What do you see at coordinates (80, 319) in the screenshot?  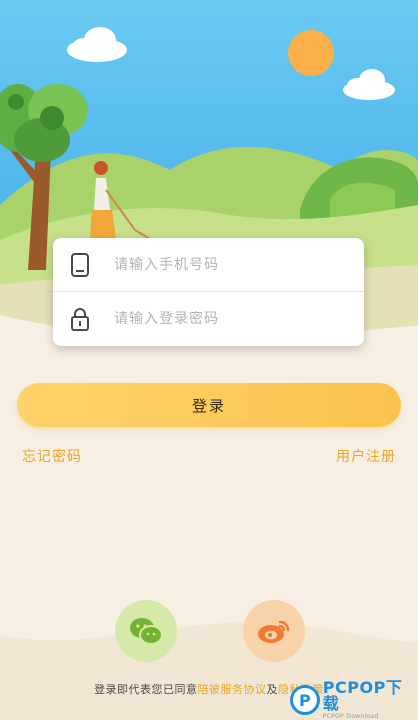 I see `lock-icon` at bounding box center [80, 319].